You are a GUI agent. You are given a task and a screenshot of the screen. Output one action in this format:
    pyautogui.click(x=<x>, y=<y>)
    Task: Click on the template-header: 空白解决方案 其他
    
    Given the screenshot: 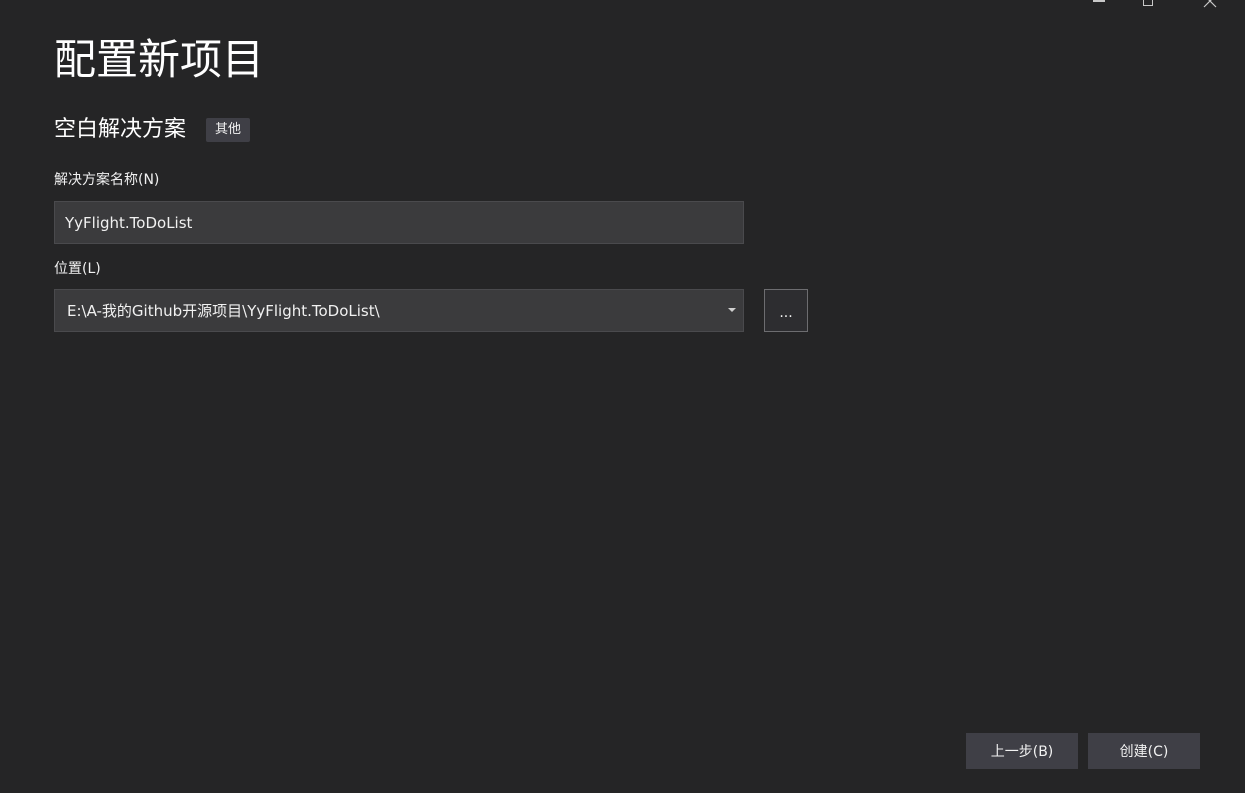 What is the action you would take?
    pyautogui.click(x=152, y=130)
    